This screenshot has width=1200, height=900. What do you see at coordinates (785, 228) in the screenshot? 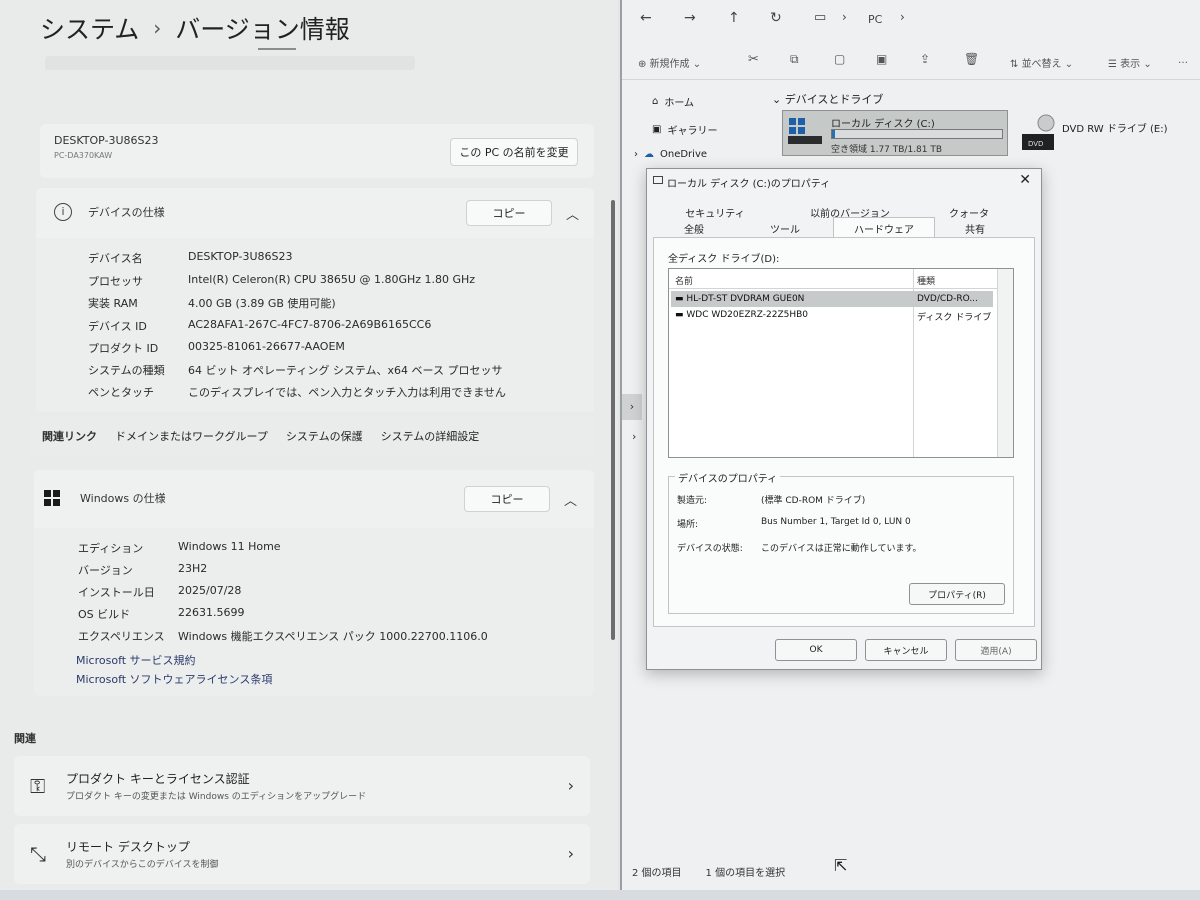
I see `tab-tools: ツール` at bounding box center [785, 228].